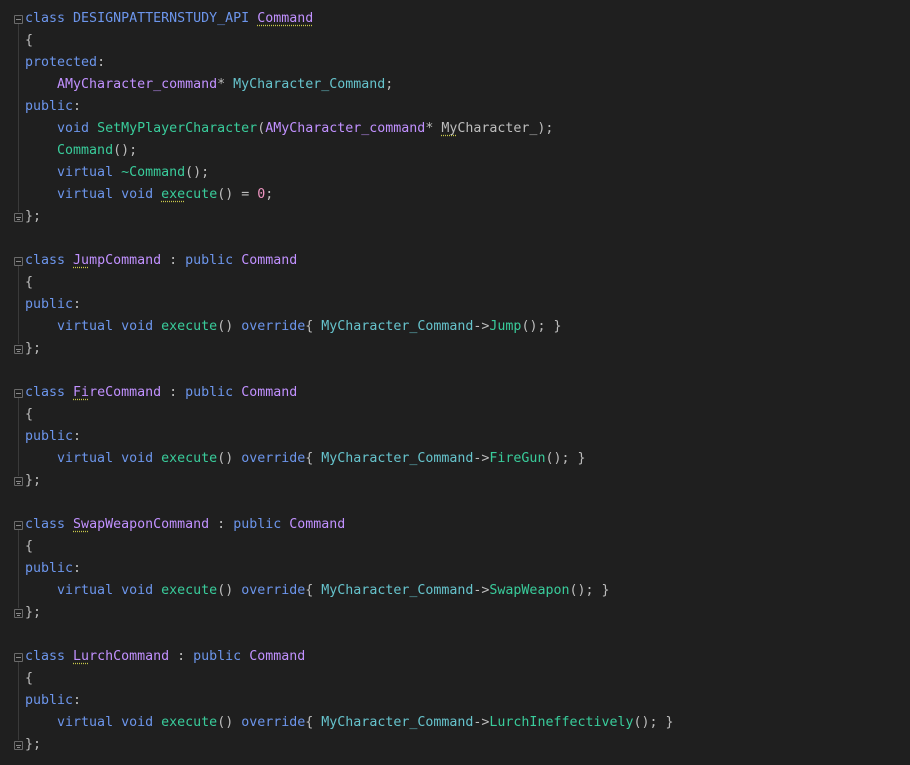 This screenshot has width=910, height=765. I want to click on code-line: protected:, so click(467, 63).